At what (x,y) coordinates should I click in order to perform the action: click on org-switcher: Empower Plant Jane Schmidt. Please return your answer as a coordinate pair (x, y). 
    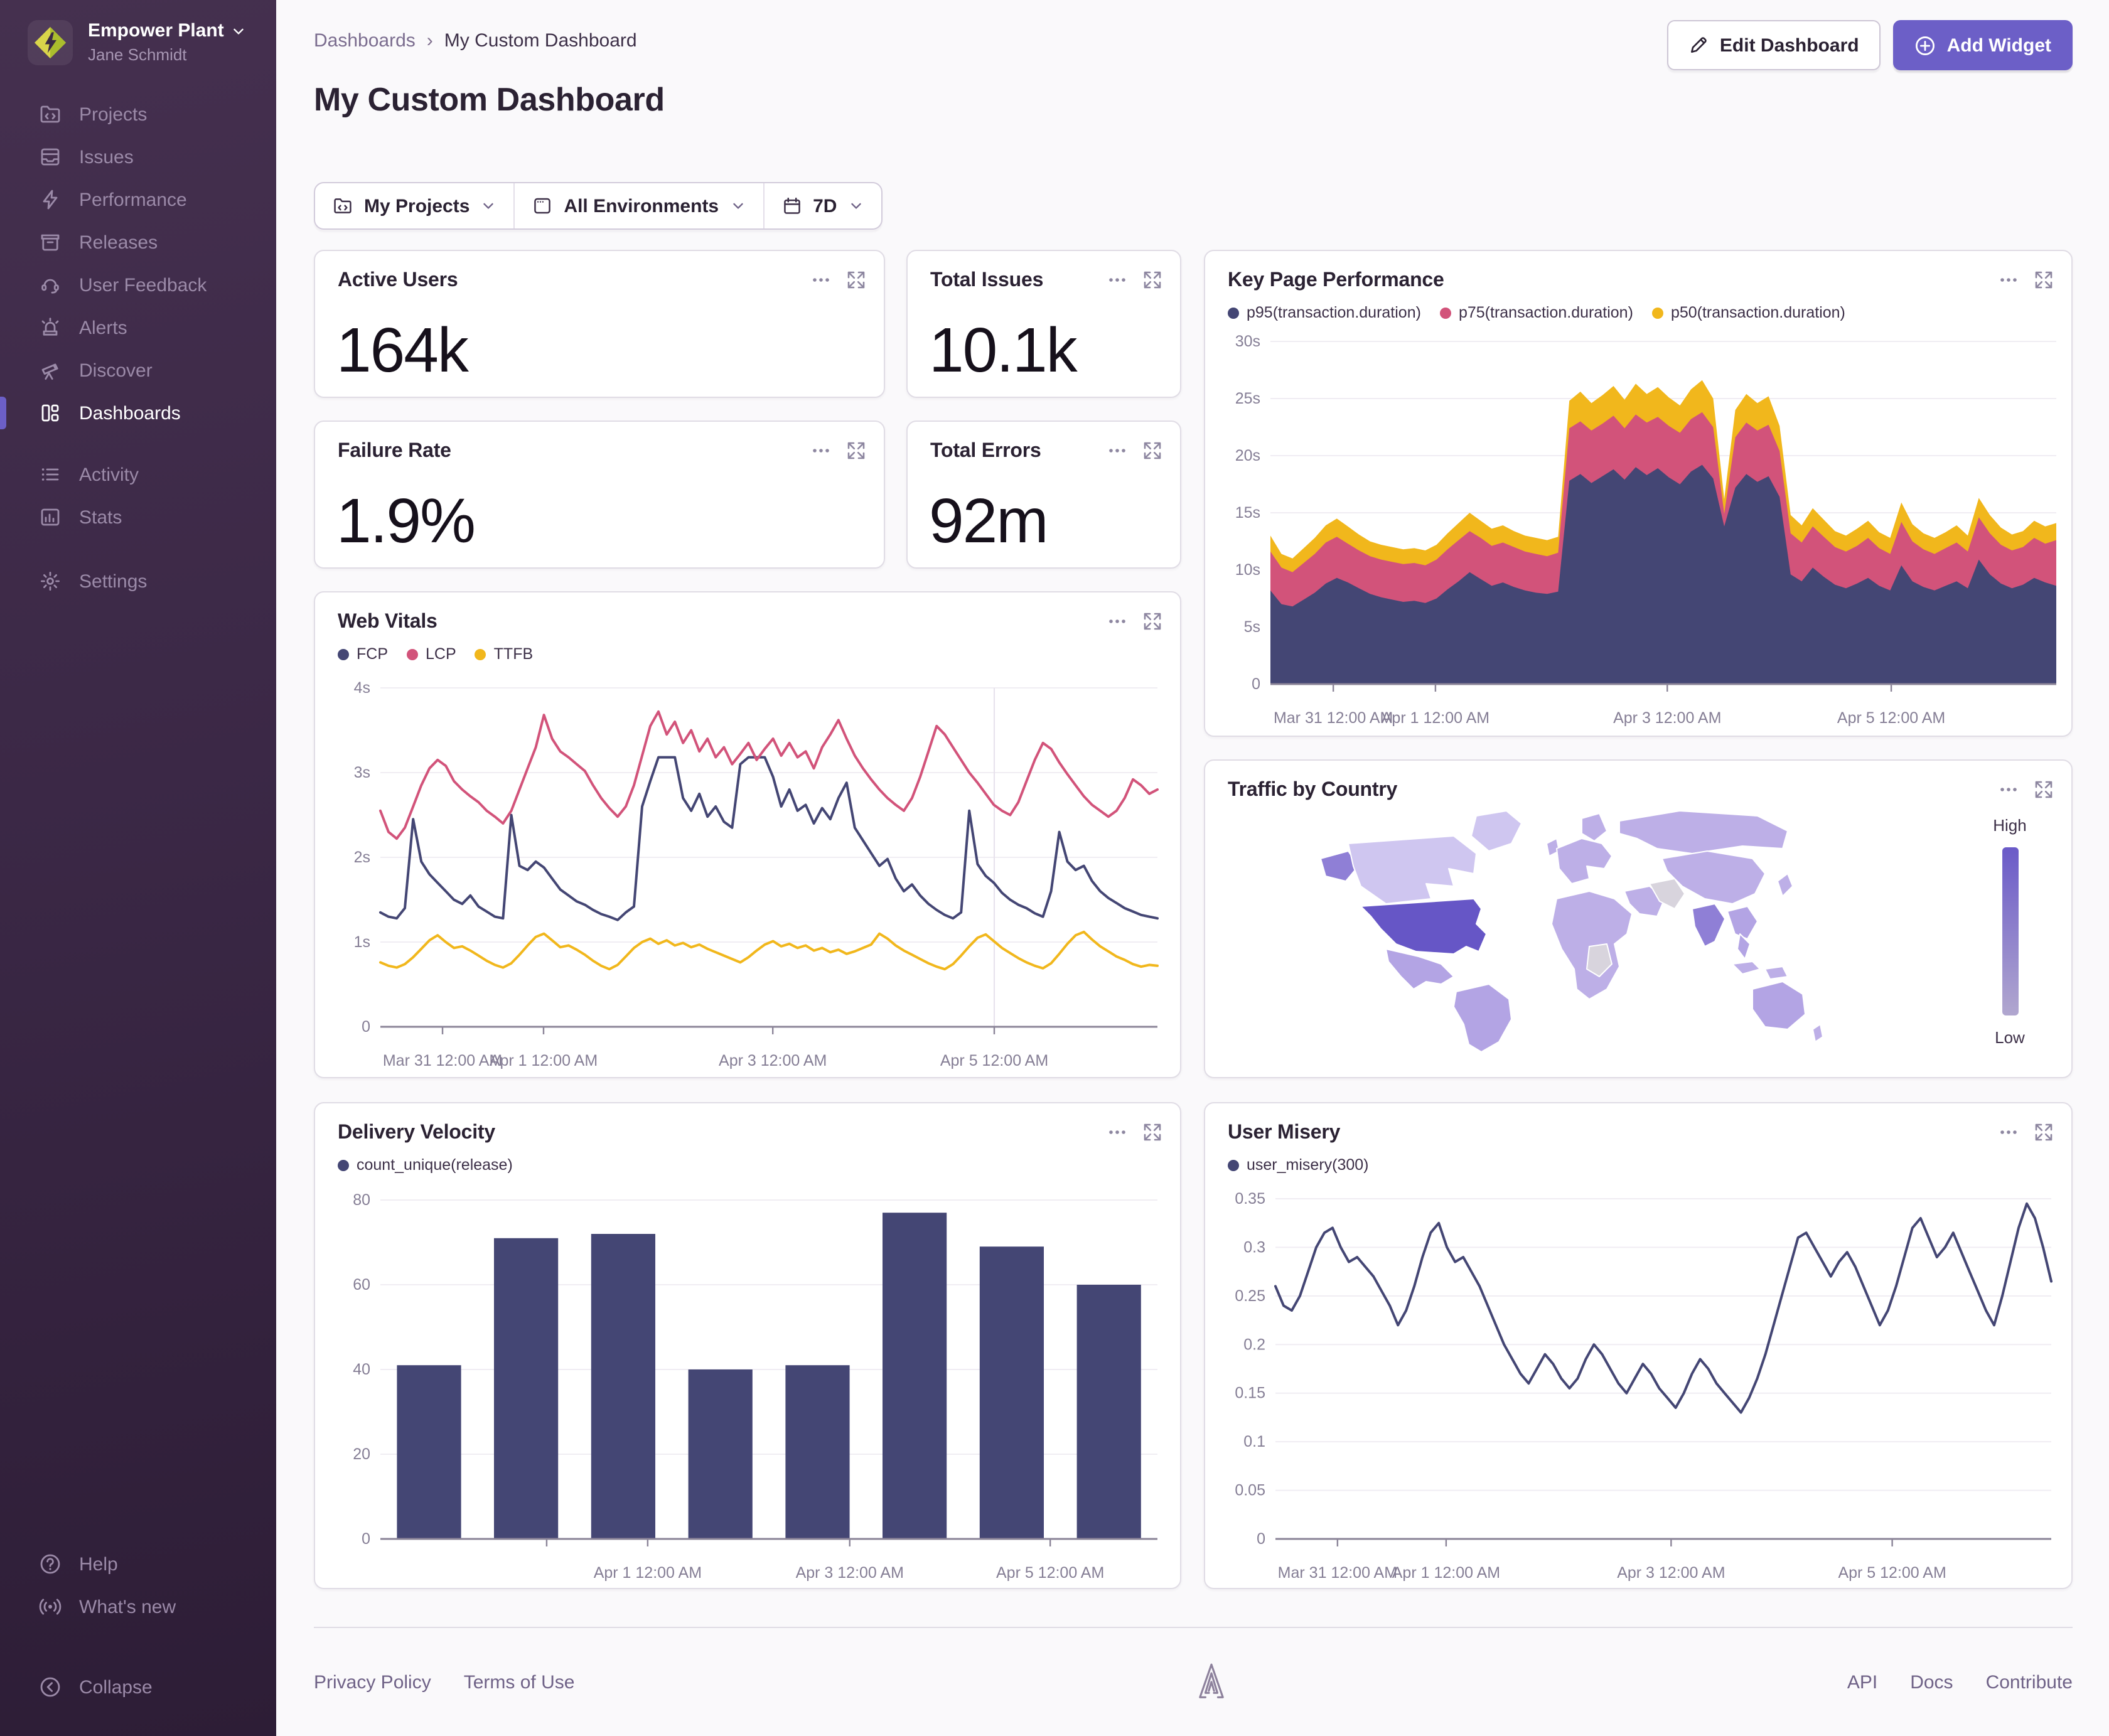
    Looking at the image, I should click on (137, 42).